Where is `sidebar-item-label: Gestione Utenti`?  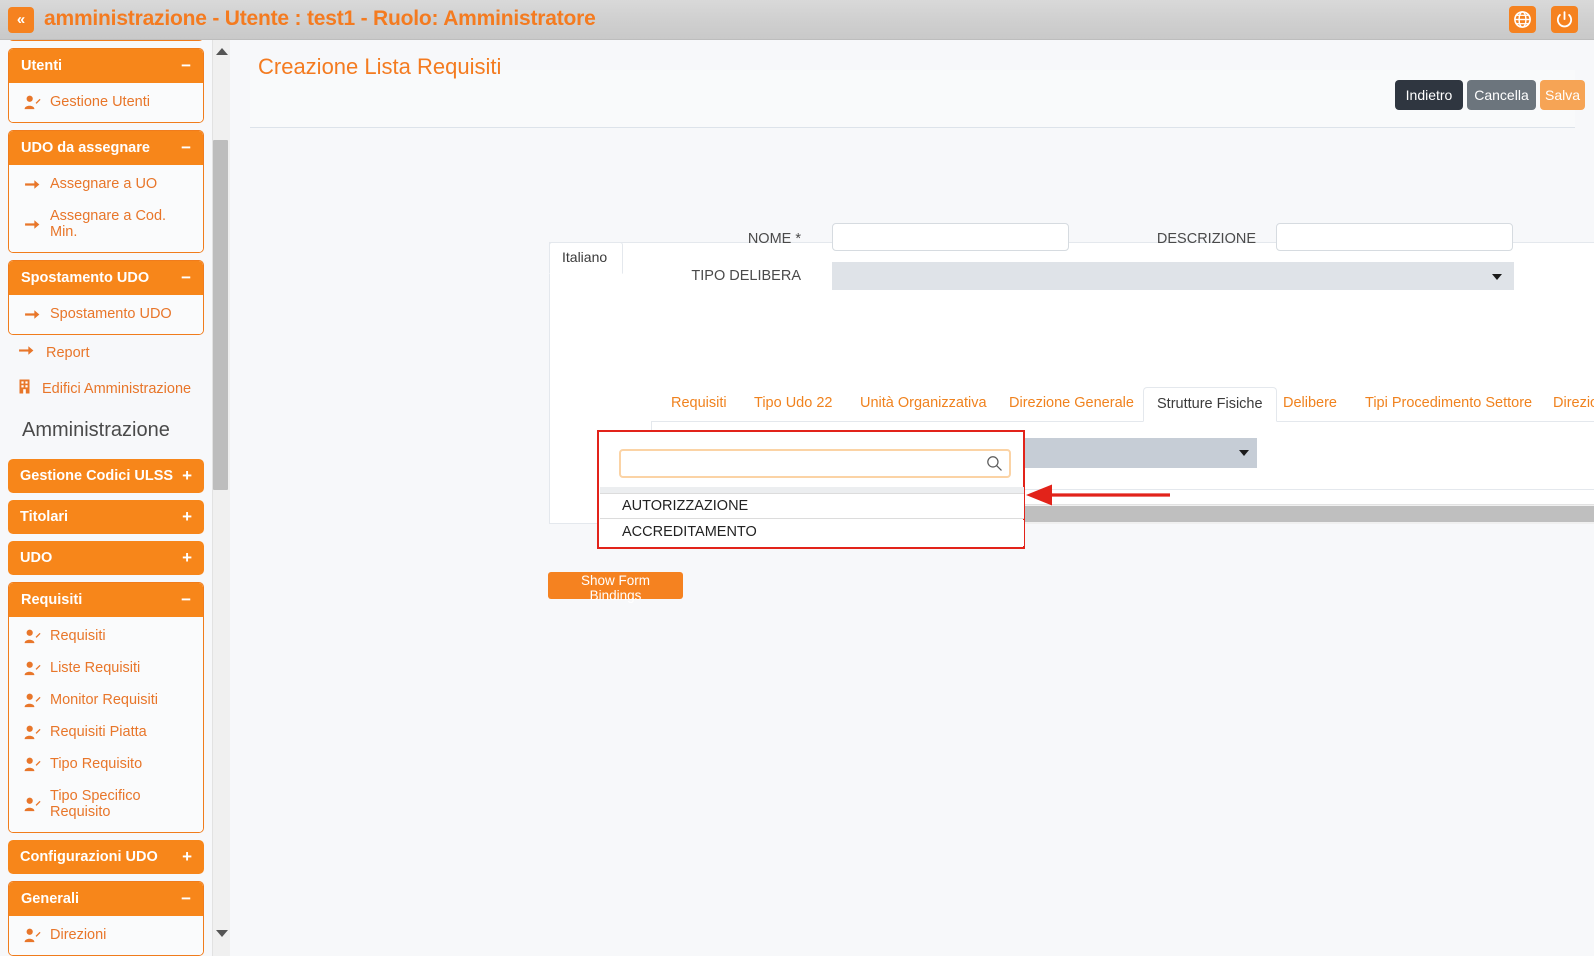
sidebar-item-label: Gestione Utenti is located at coordinates (100, 102).